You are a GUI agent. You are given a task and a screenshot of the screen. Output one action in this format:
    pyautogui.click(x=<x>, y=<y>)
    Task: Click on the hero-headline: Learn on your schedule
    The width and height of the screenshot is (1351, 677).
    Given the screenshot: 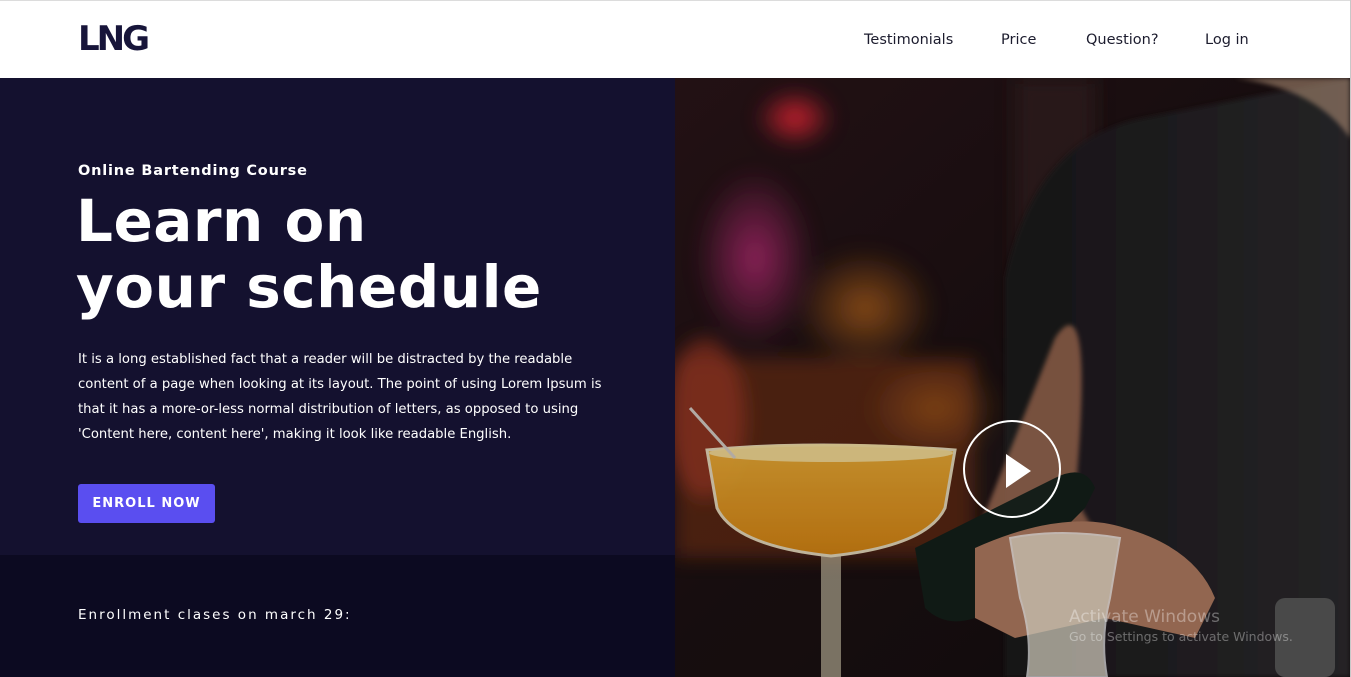 What is the action you would take?
    pyautogui.click(x=366, y=254)
    